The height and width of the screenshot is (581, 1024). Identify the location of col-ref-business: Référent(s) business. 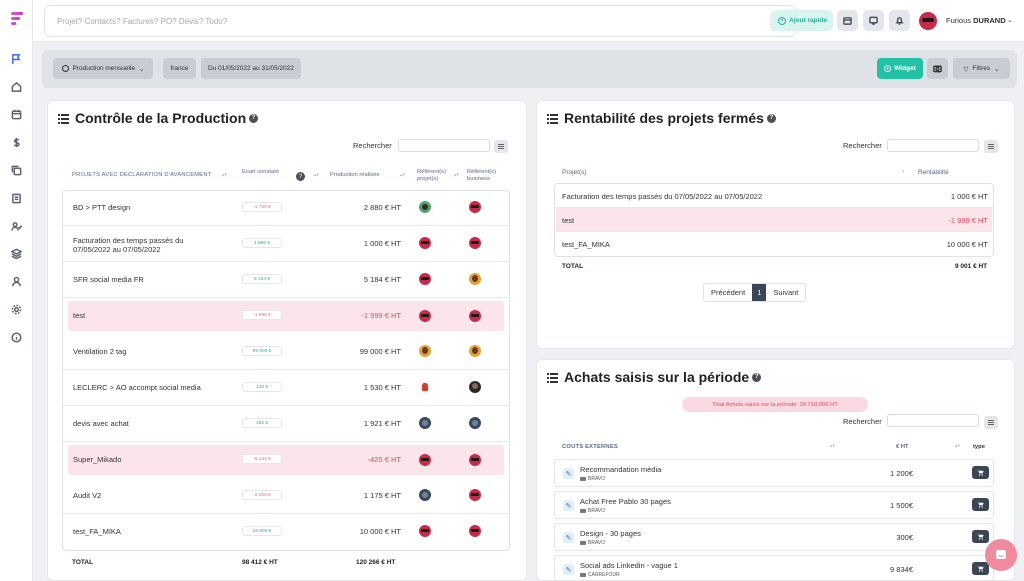
(486, 176).